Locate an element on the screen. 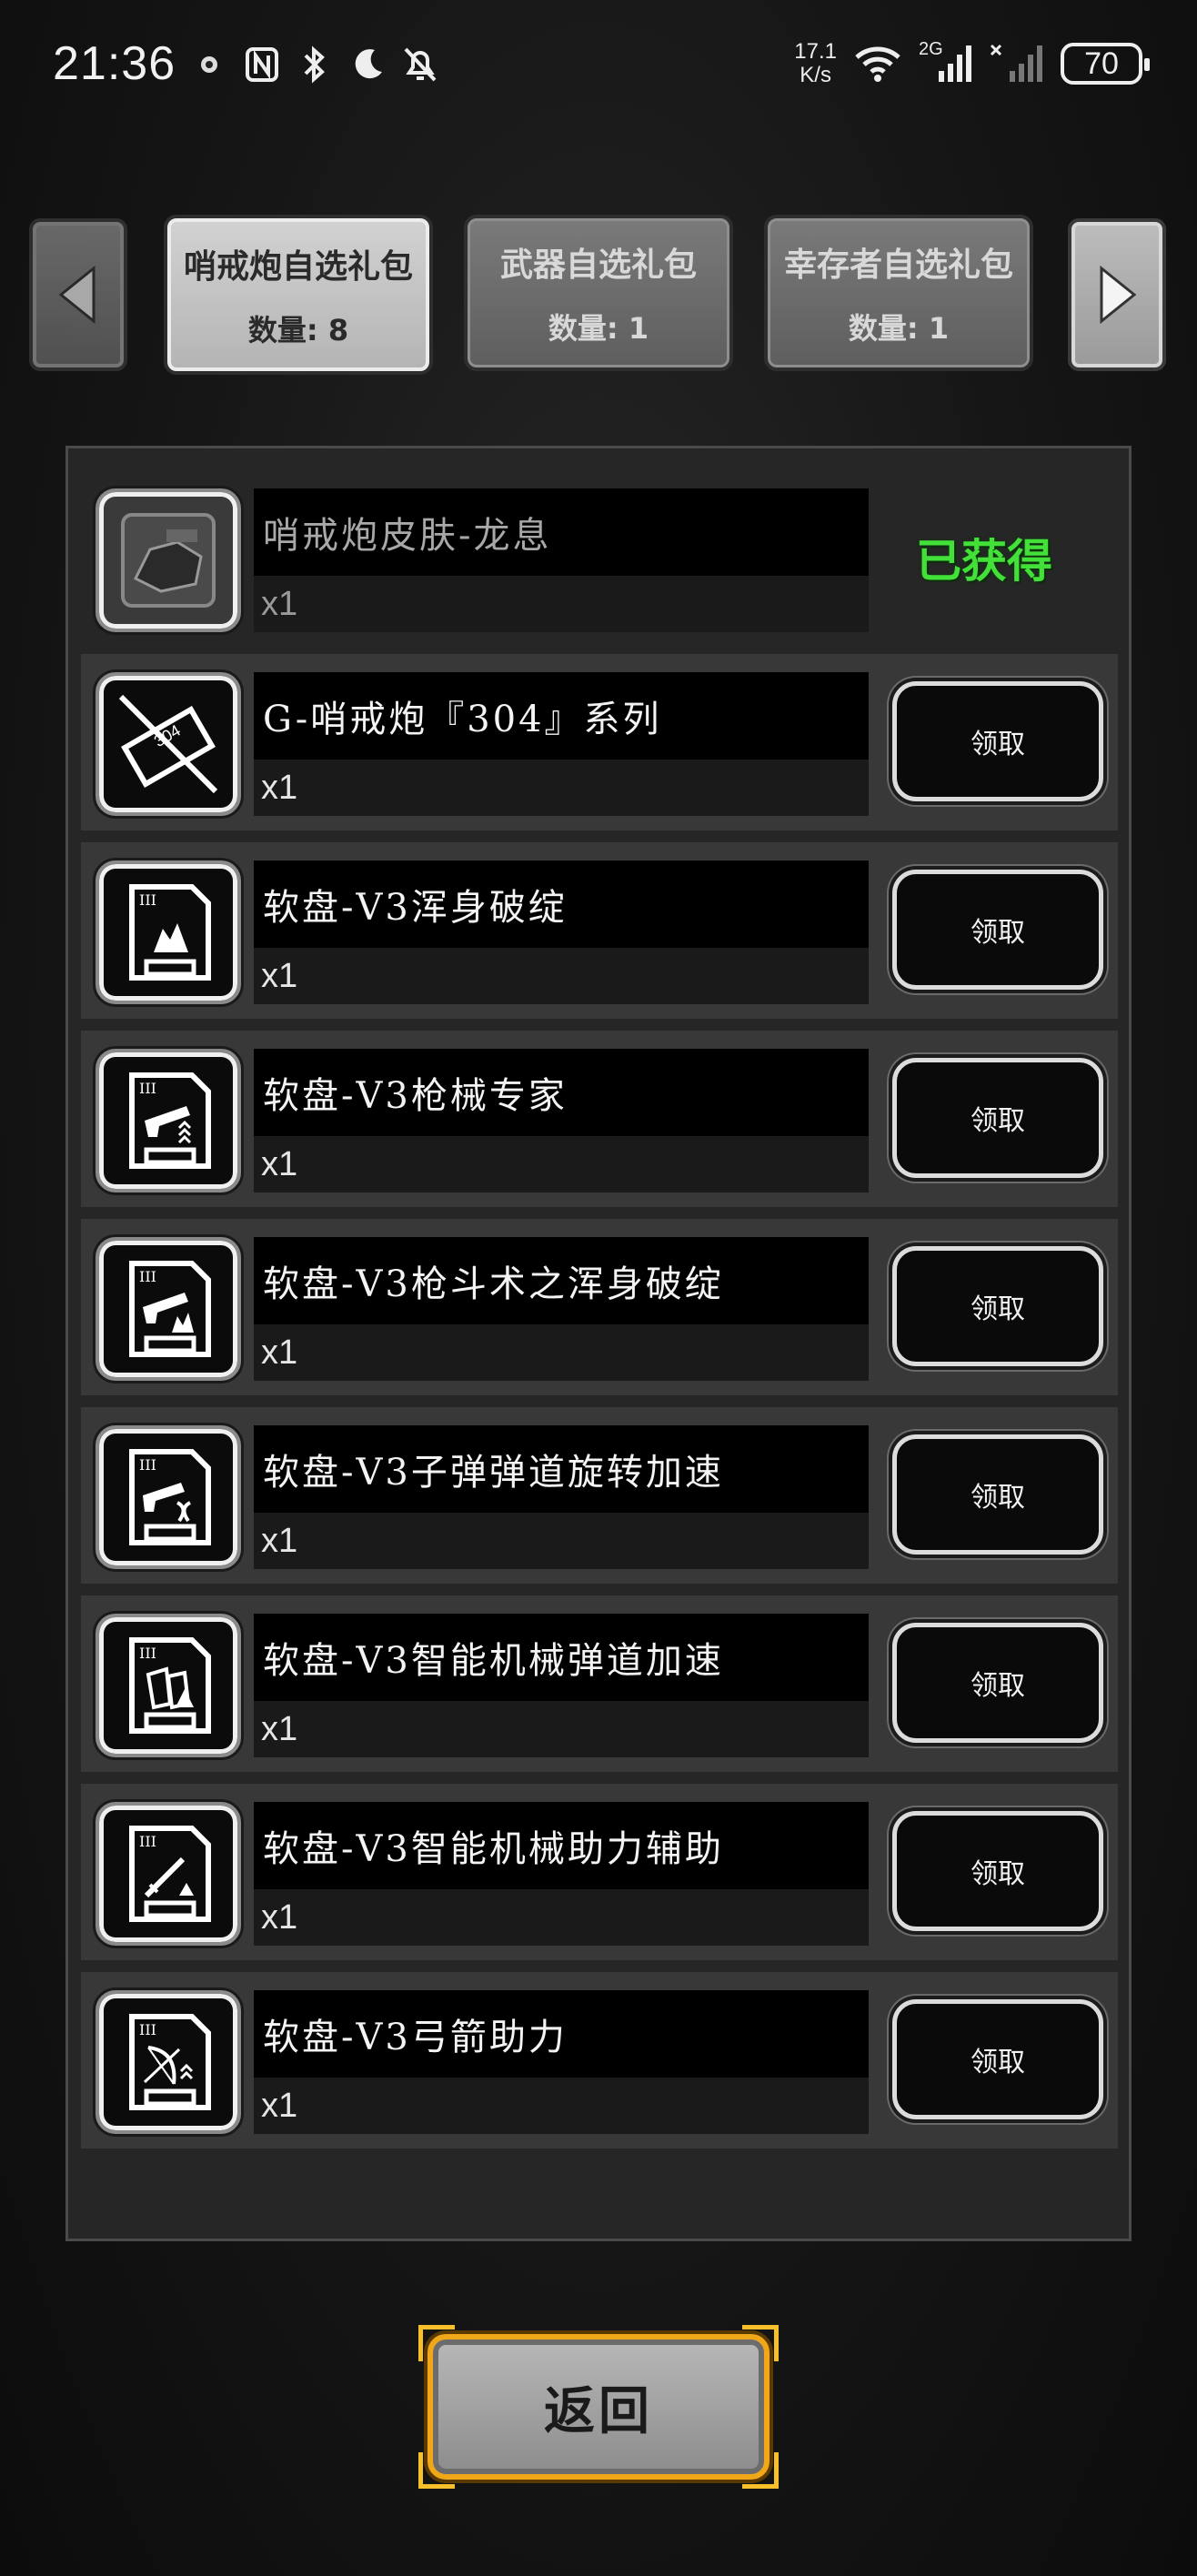 The width and height of the screenshot is (1197, 2576). floppy-smart-ballistic-icon: III is located at coordinates (168, 1685).